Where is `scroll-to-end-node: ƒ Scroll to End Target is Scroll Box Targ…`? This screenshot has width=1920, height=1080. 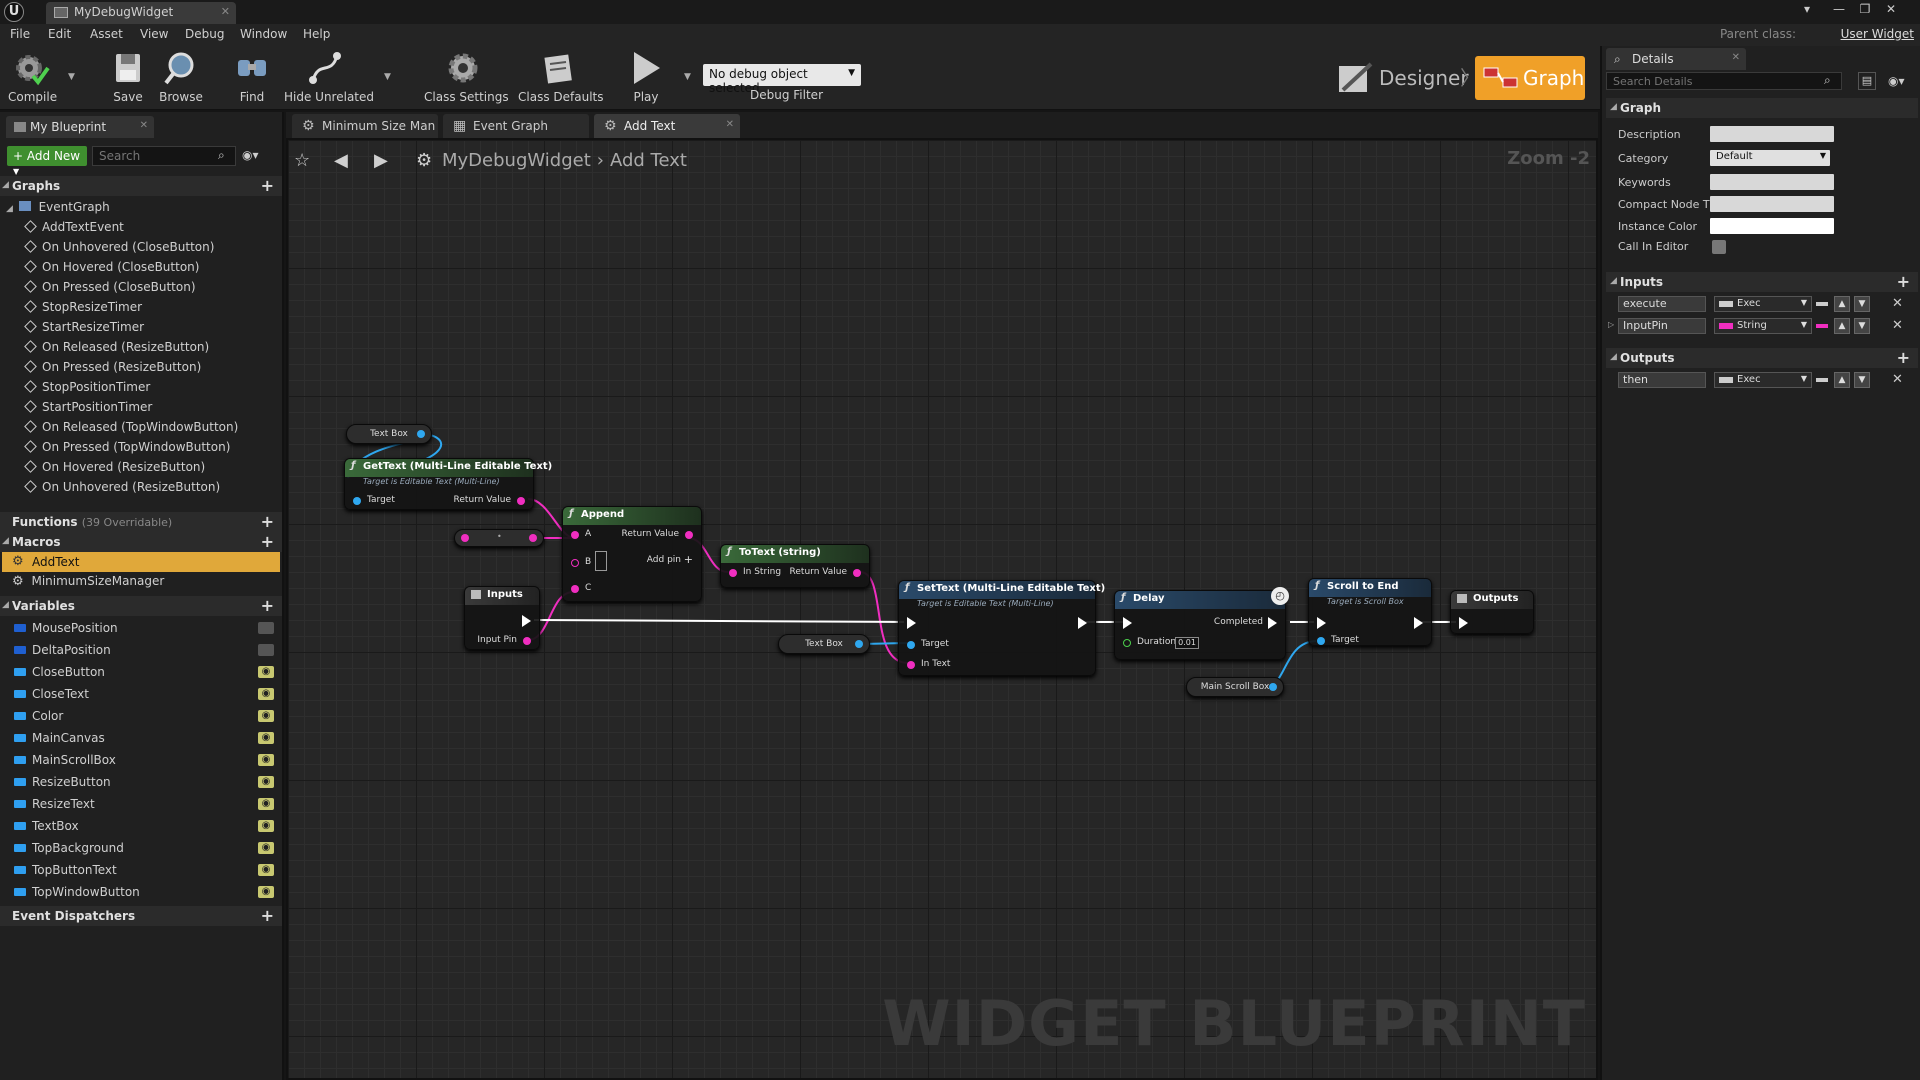 scroll-to-end-node: ƒ Scroll to End Target is Scroll Box Targ… is located at coordinates (1370, 612).